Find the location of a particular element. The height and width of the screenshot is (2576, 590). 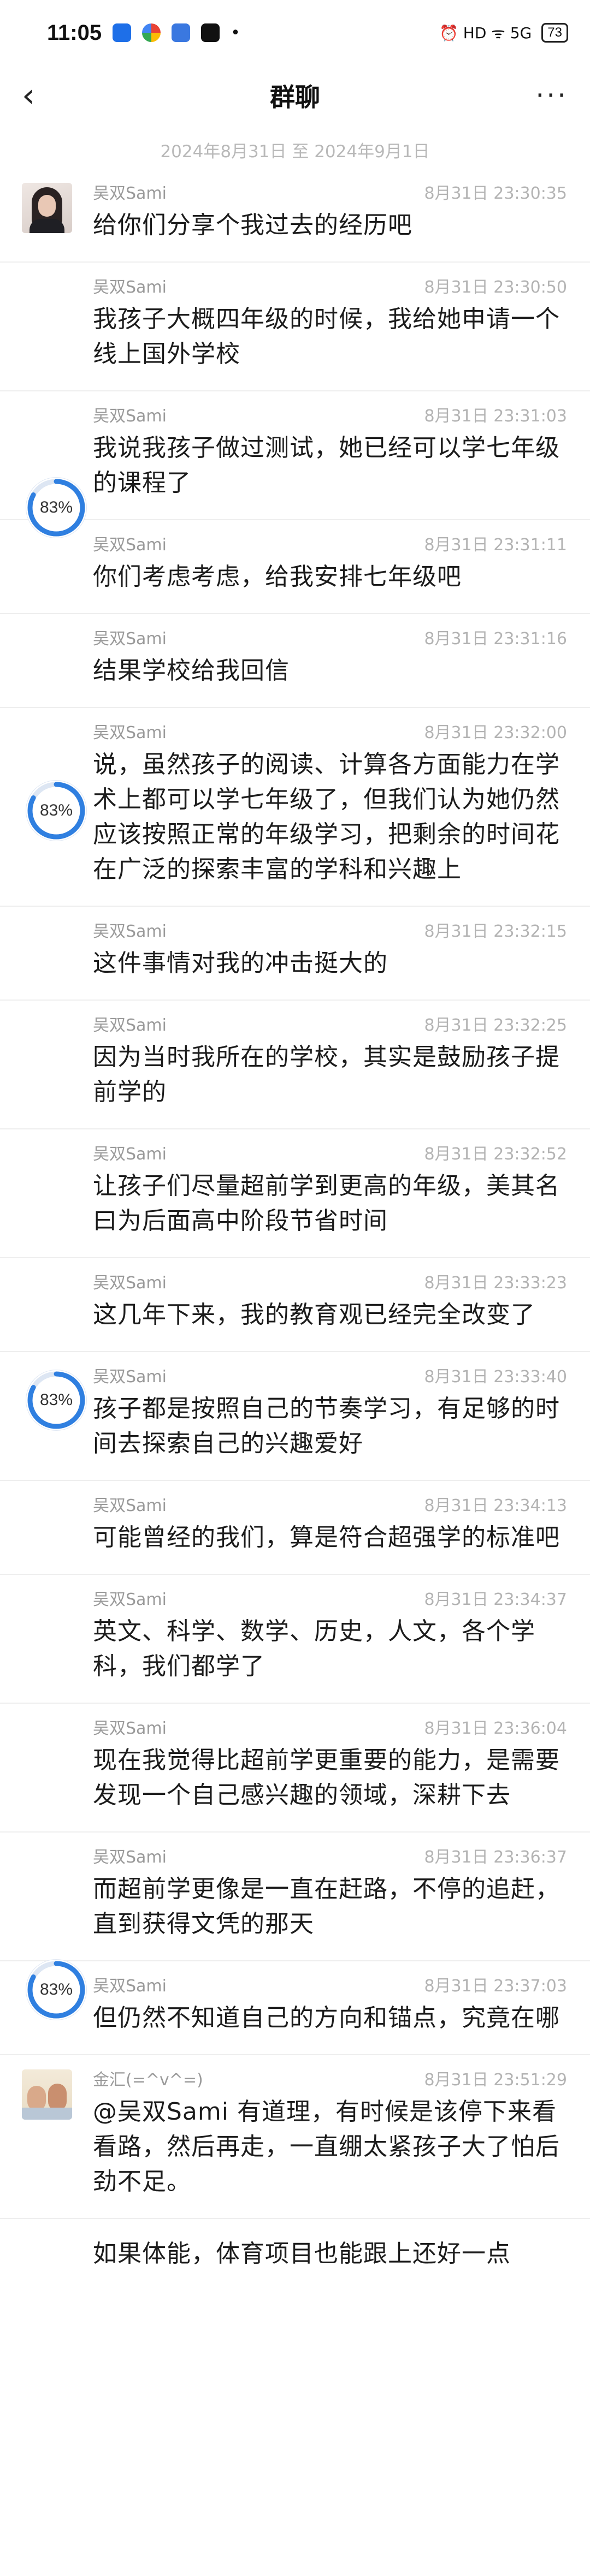

message-text: 现在我觉得比超前学更重要的能力，是需要发现一个自己感兴趣的领域，深耕下去 is located at coordinates (330, 1778).